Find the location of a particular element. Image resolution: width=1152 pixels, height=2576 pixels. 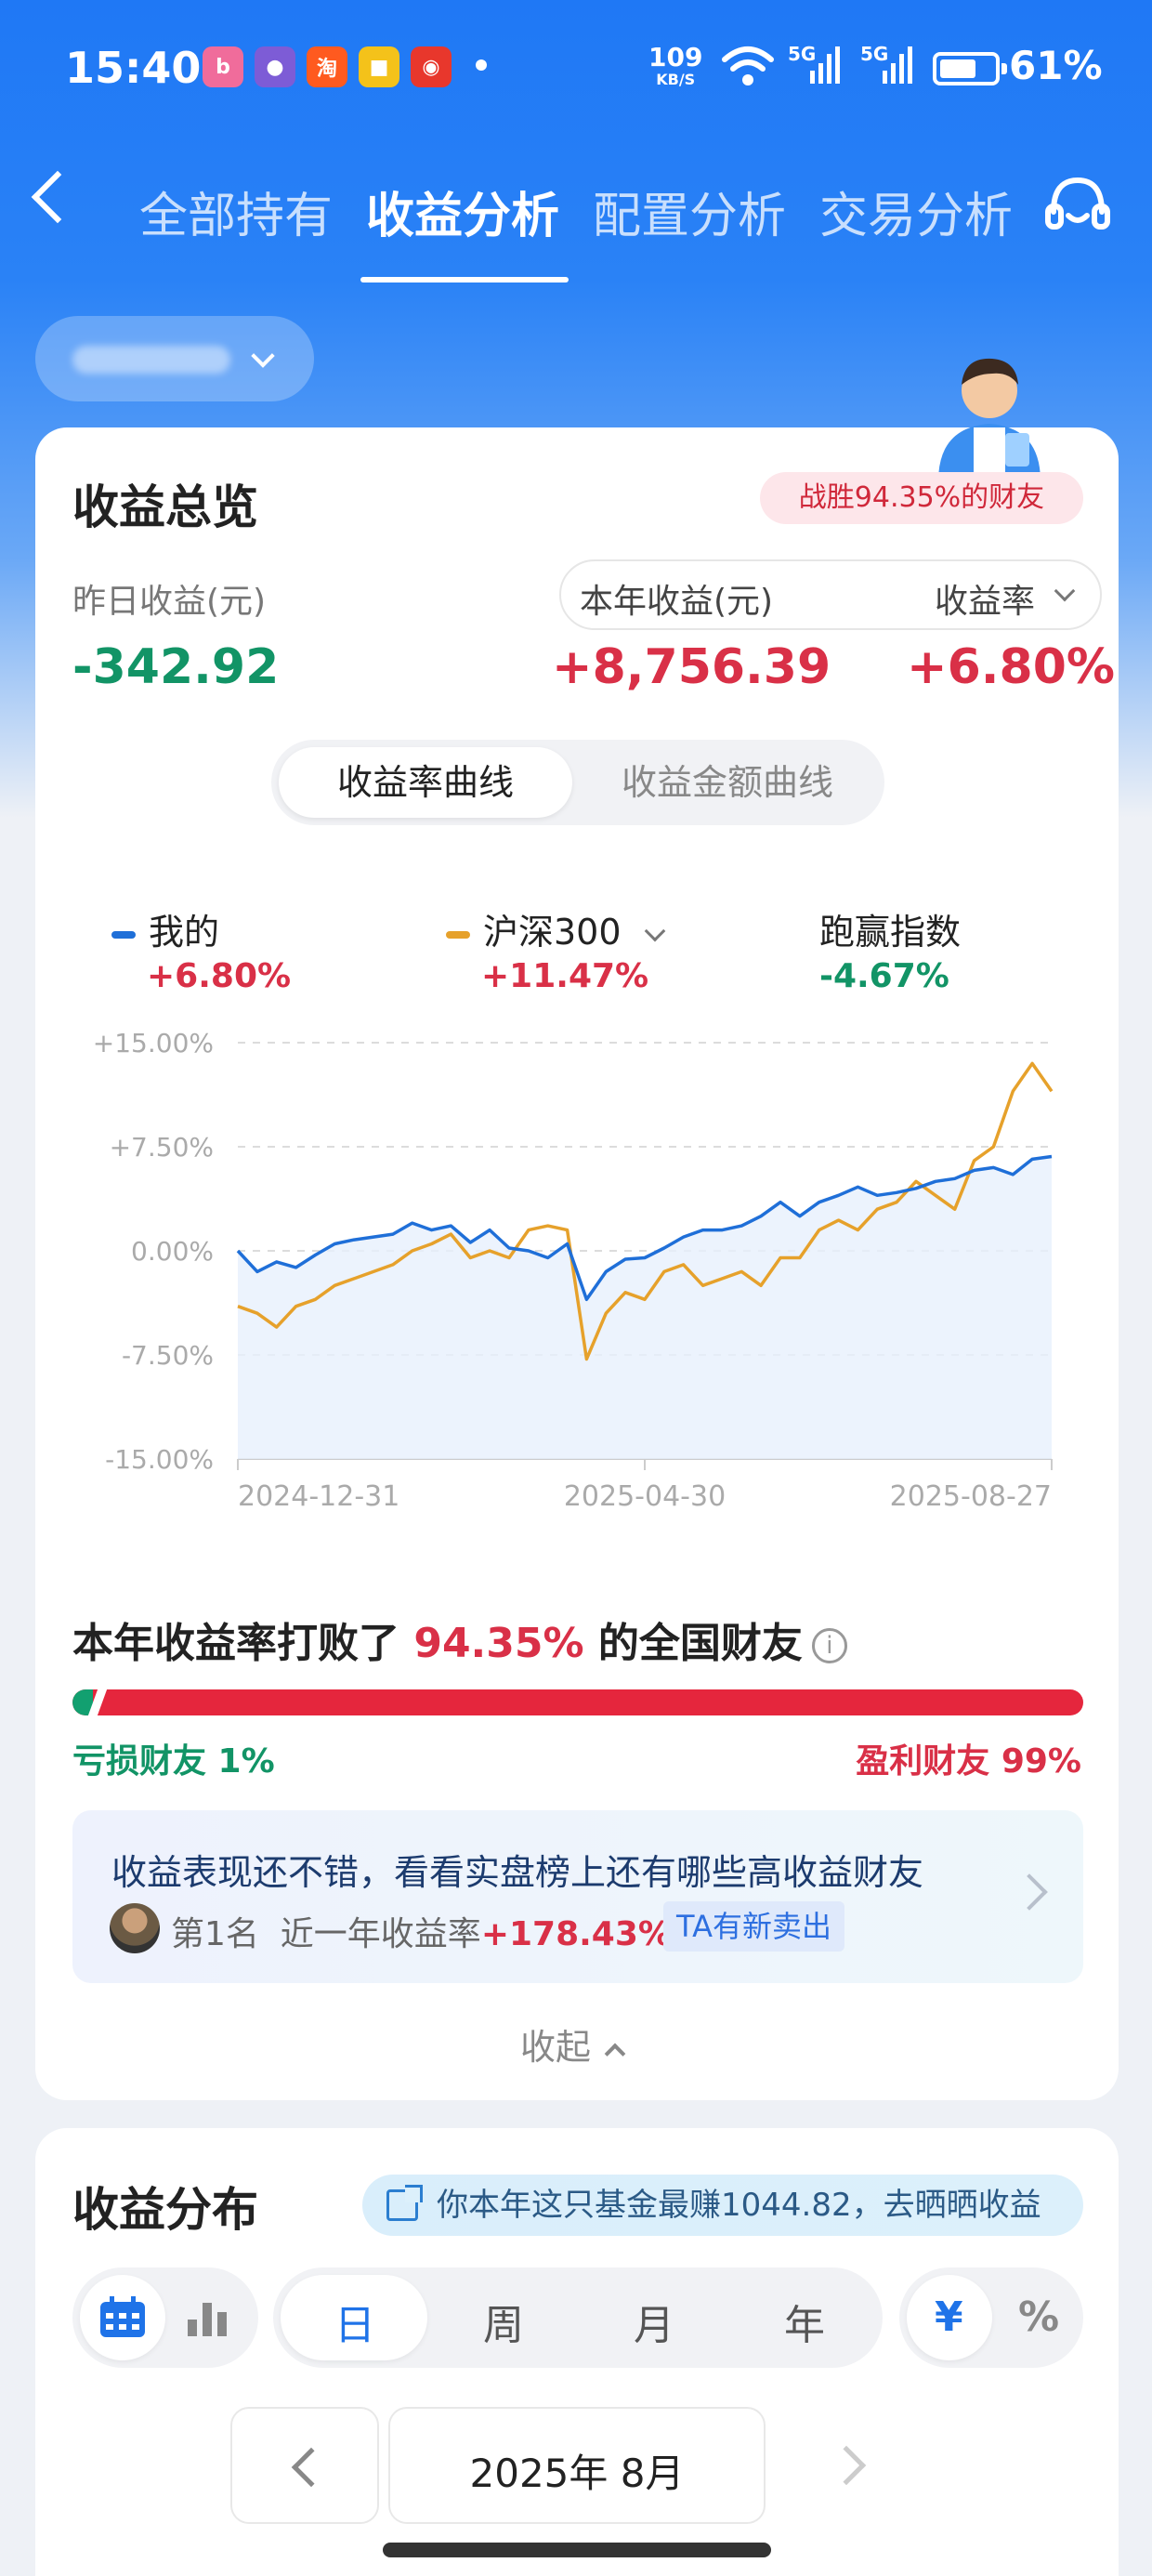

series-area-mine is located at coordinates (645, 1307).